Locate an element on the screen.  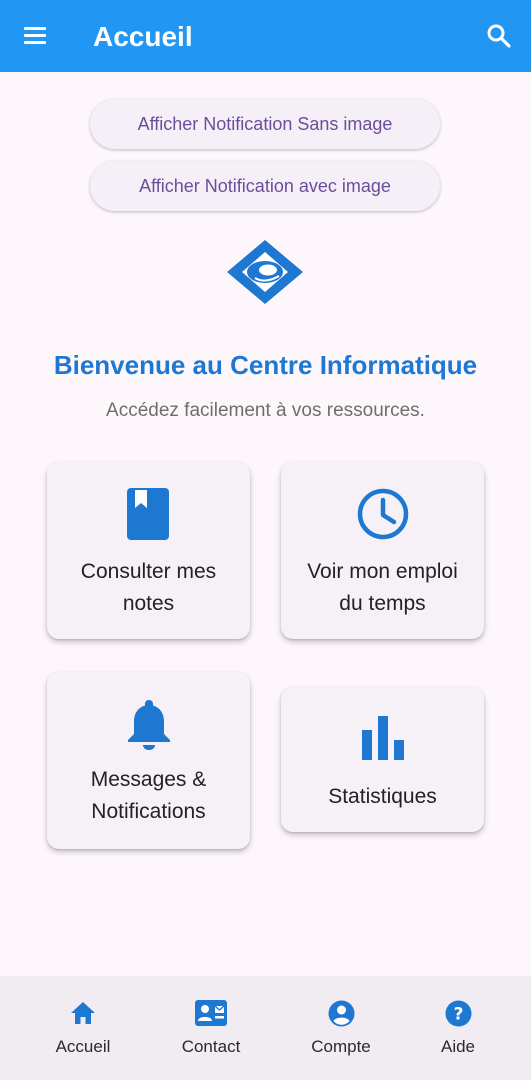
nav-item-compte: Compte is located at coordinates (341, 1028).